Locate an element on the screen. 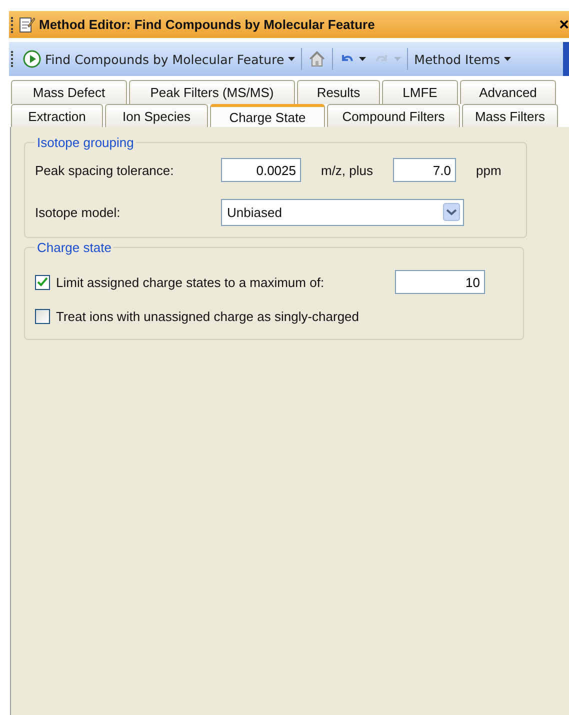 The height and width of the screenshot is (715, 569). unit-label: m/z, plus is located at coordinates (347, 170).